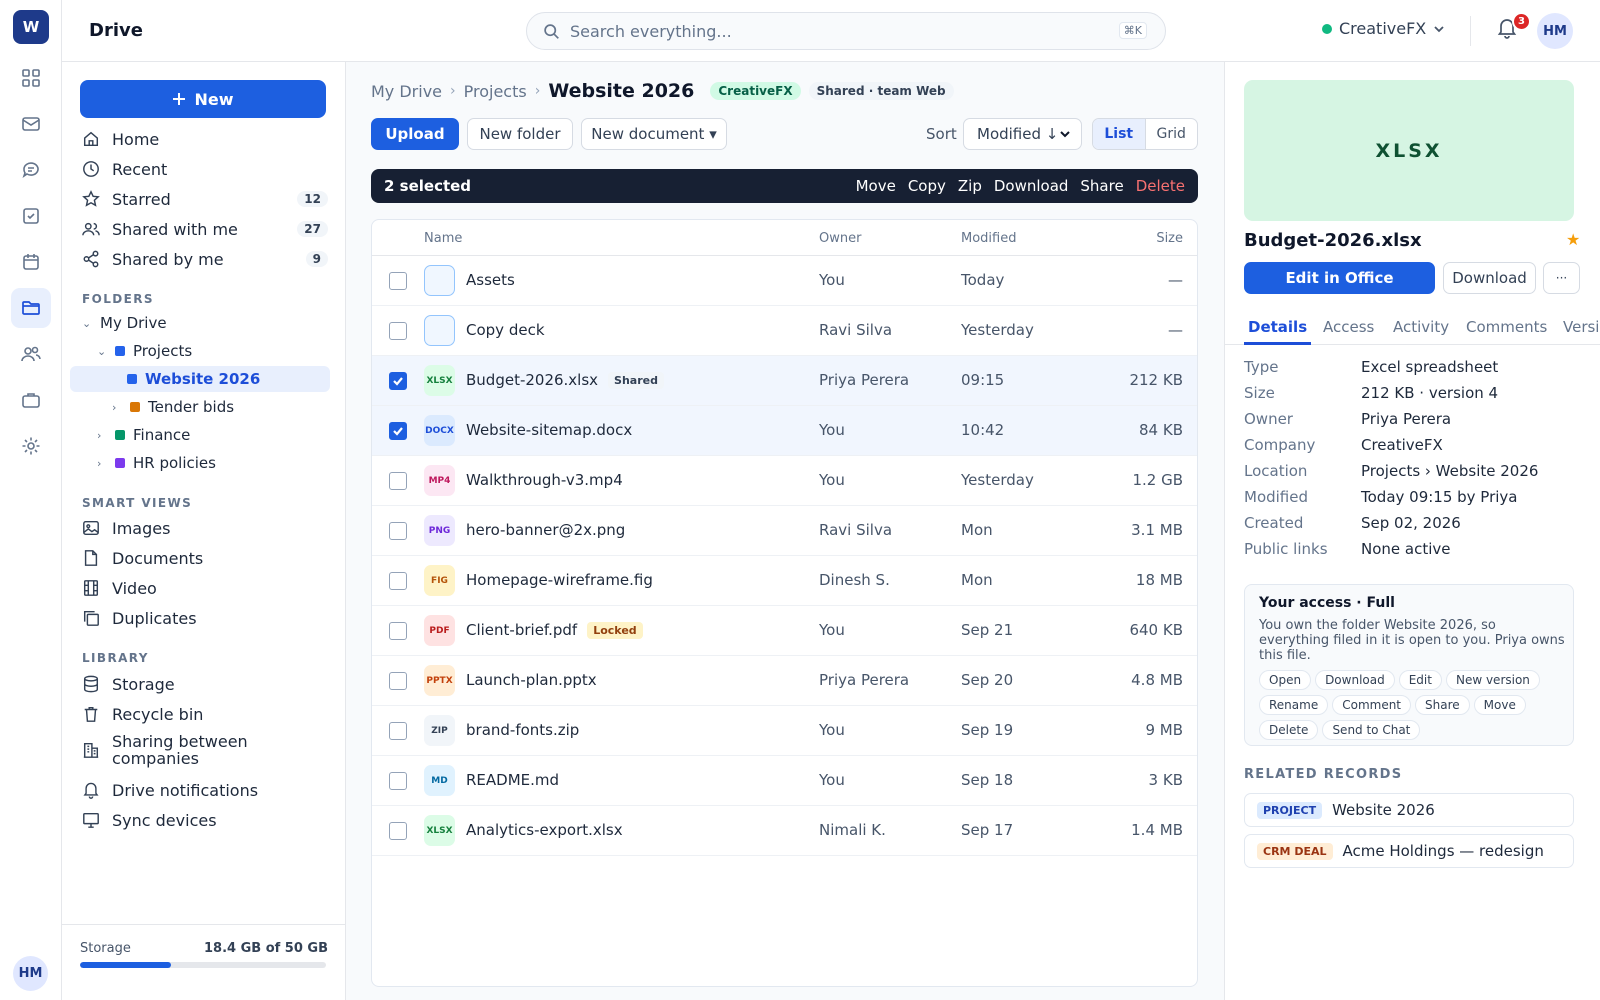 Image resolution: width=1600 pixels, height=1000 pixels. Describe the element at coordinates (1420, 680) in the screenshot. I see `permission-chip: Edit` at that location.